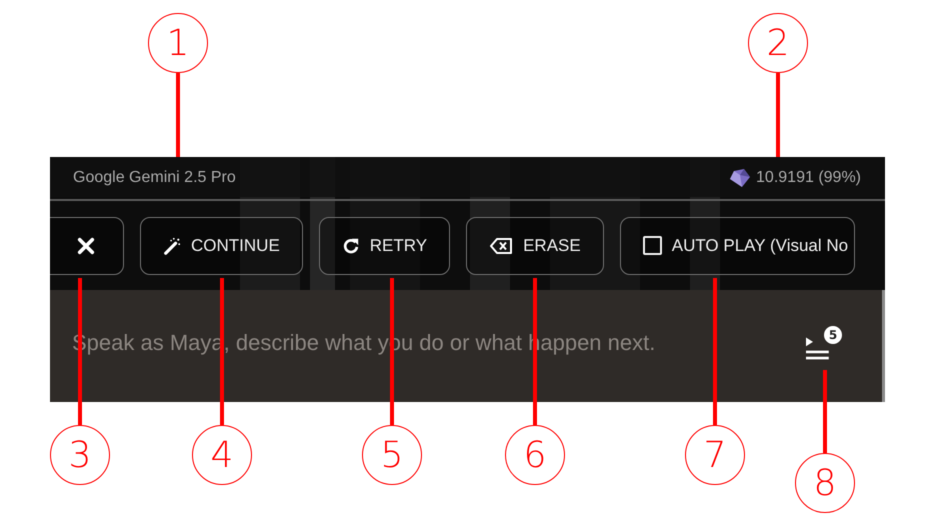  What do you see at coordinates (392, 455) in the screenshot?
I see `callout-marker: 5` at bounding box center [392, 455].